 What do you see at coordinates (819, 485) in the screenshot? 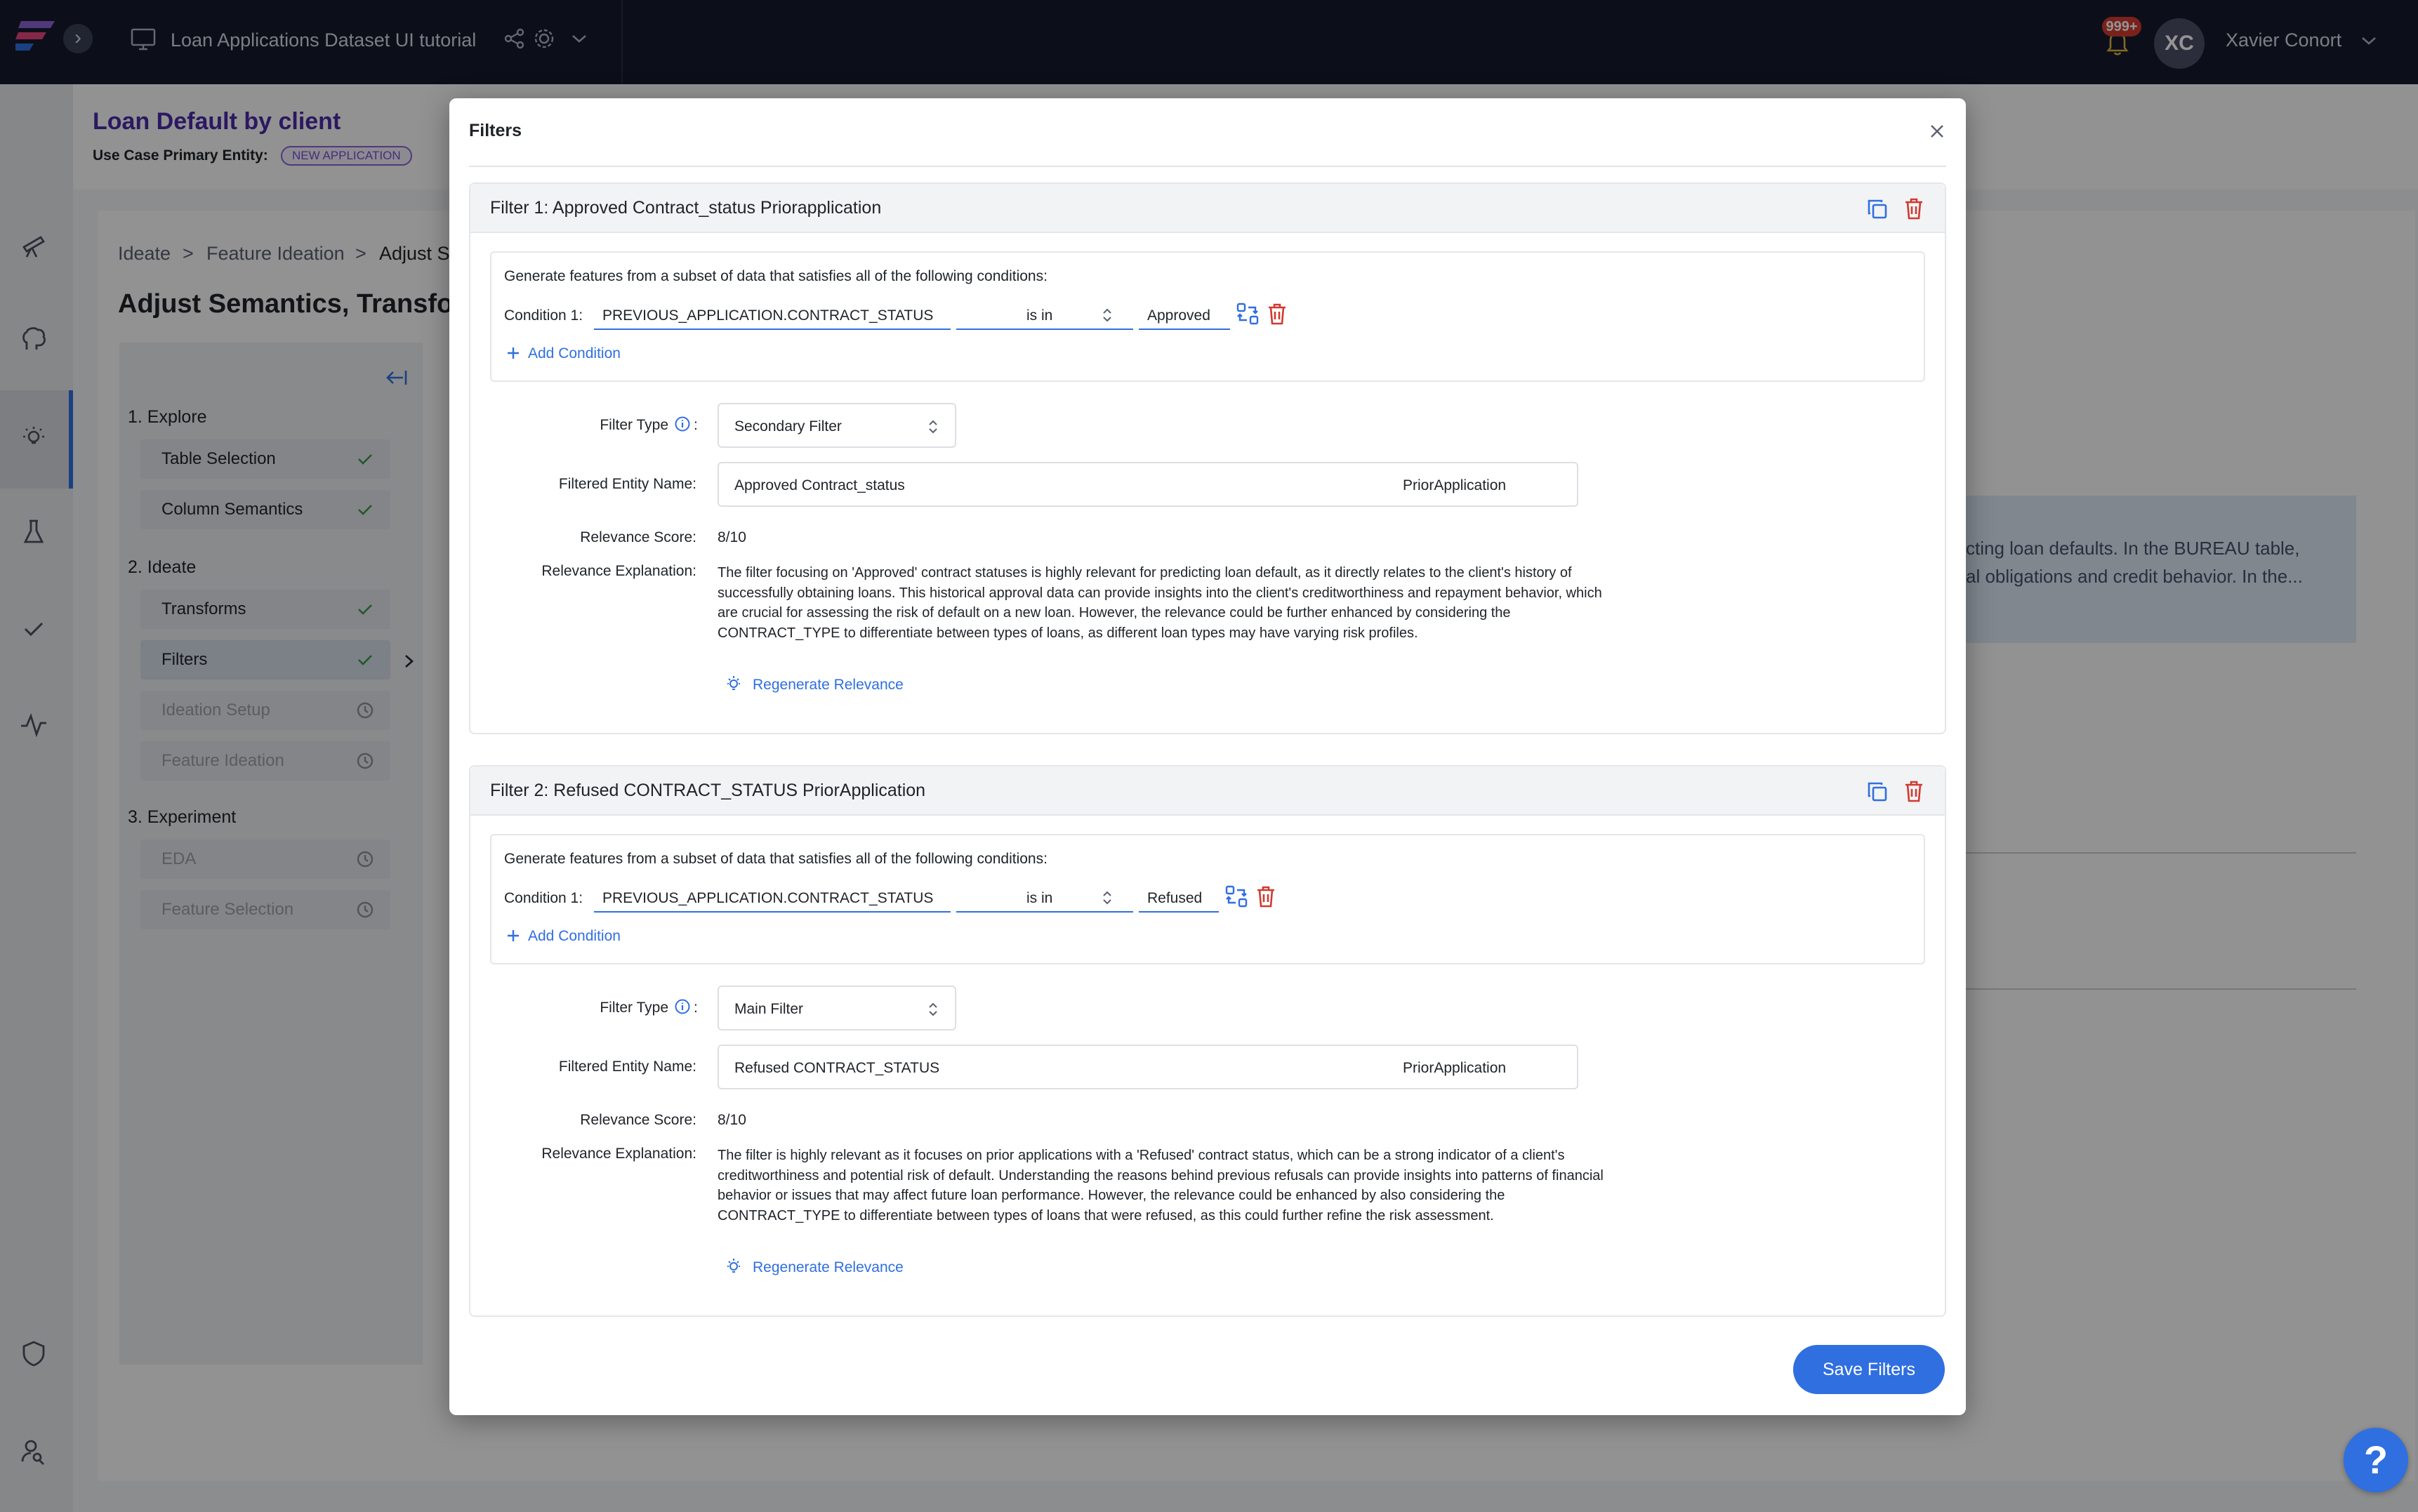
I see `filtered-entity-value: Approved Contract_status` at bounding box center [819, 485].